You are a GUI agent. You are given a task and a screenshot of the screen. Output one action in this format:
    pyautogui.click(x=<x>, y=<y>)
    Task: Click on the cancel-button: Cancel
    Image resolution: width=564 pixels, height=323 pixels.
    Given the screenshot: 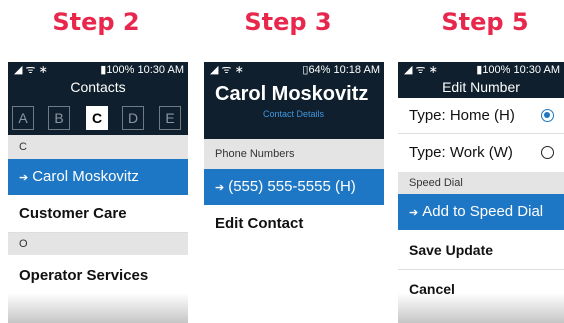 What is the action you would take?
    pyautogui.click(x=481, y=290)
    